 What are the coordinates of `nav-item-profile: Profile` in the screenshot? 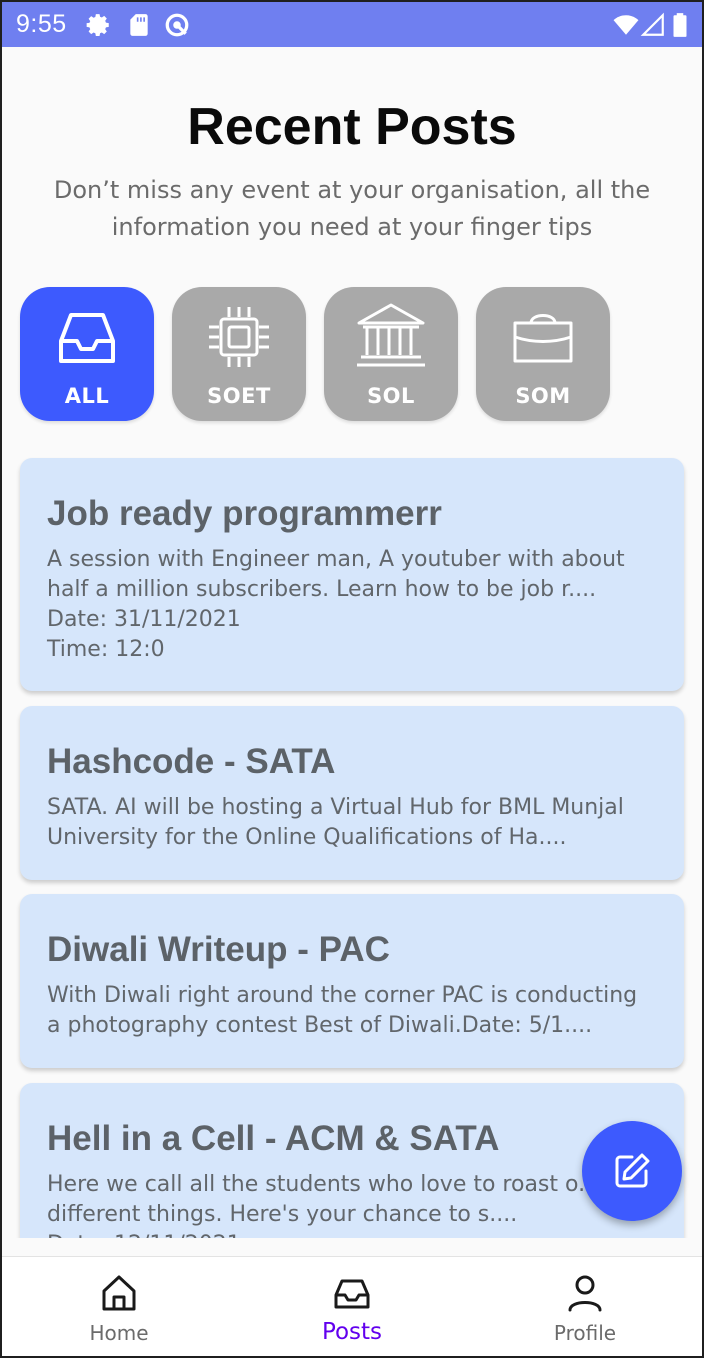 It's located at (585, 1306).